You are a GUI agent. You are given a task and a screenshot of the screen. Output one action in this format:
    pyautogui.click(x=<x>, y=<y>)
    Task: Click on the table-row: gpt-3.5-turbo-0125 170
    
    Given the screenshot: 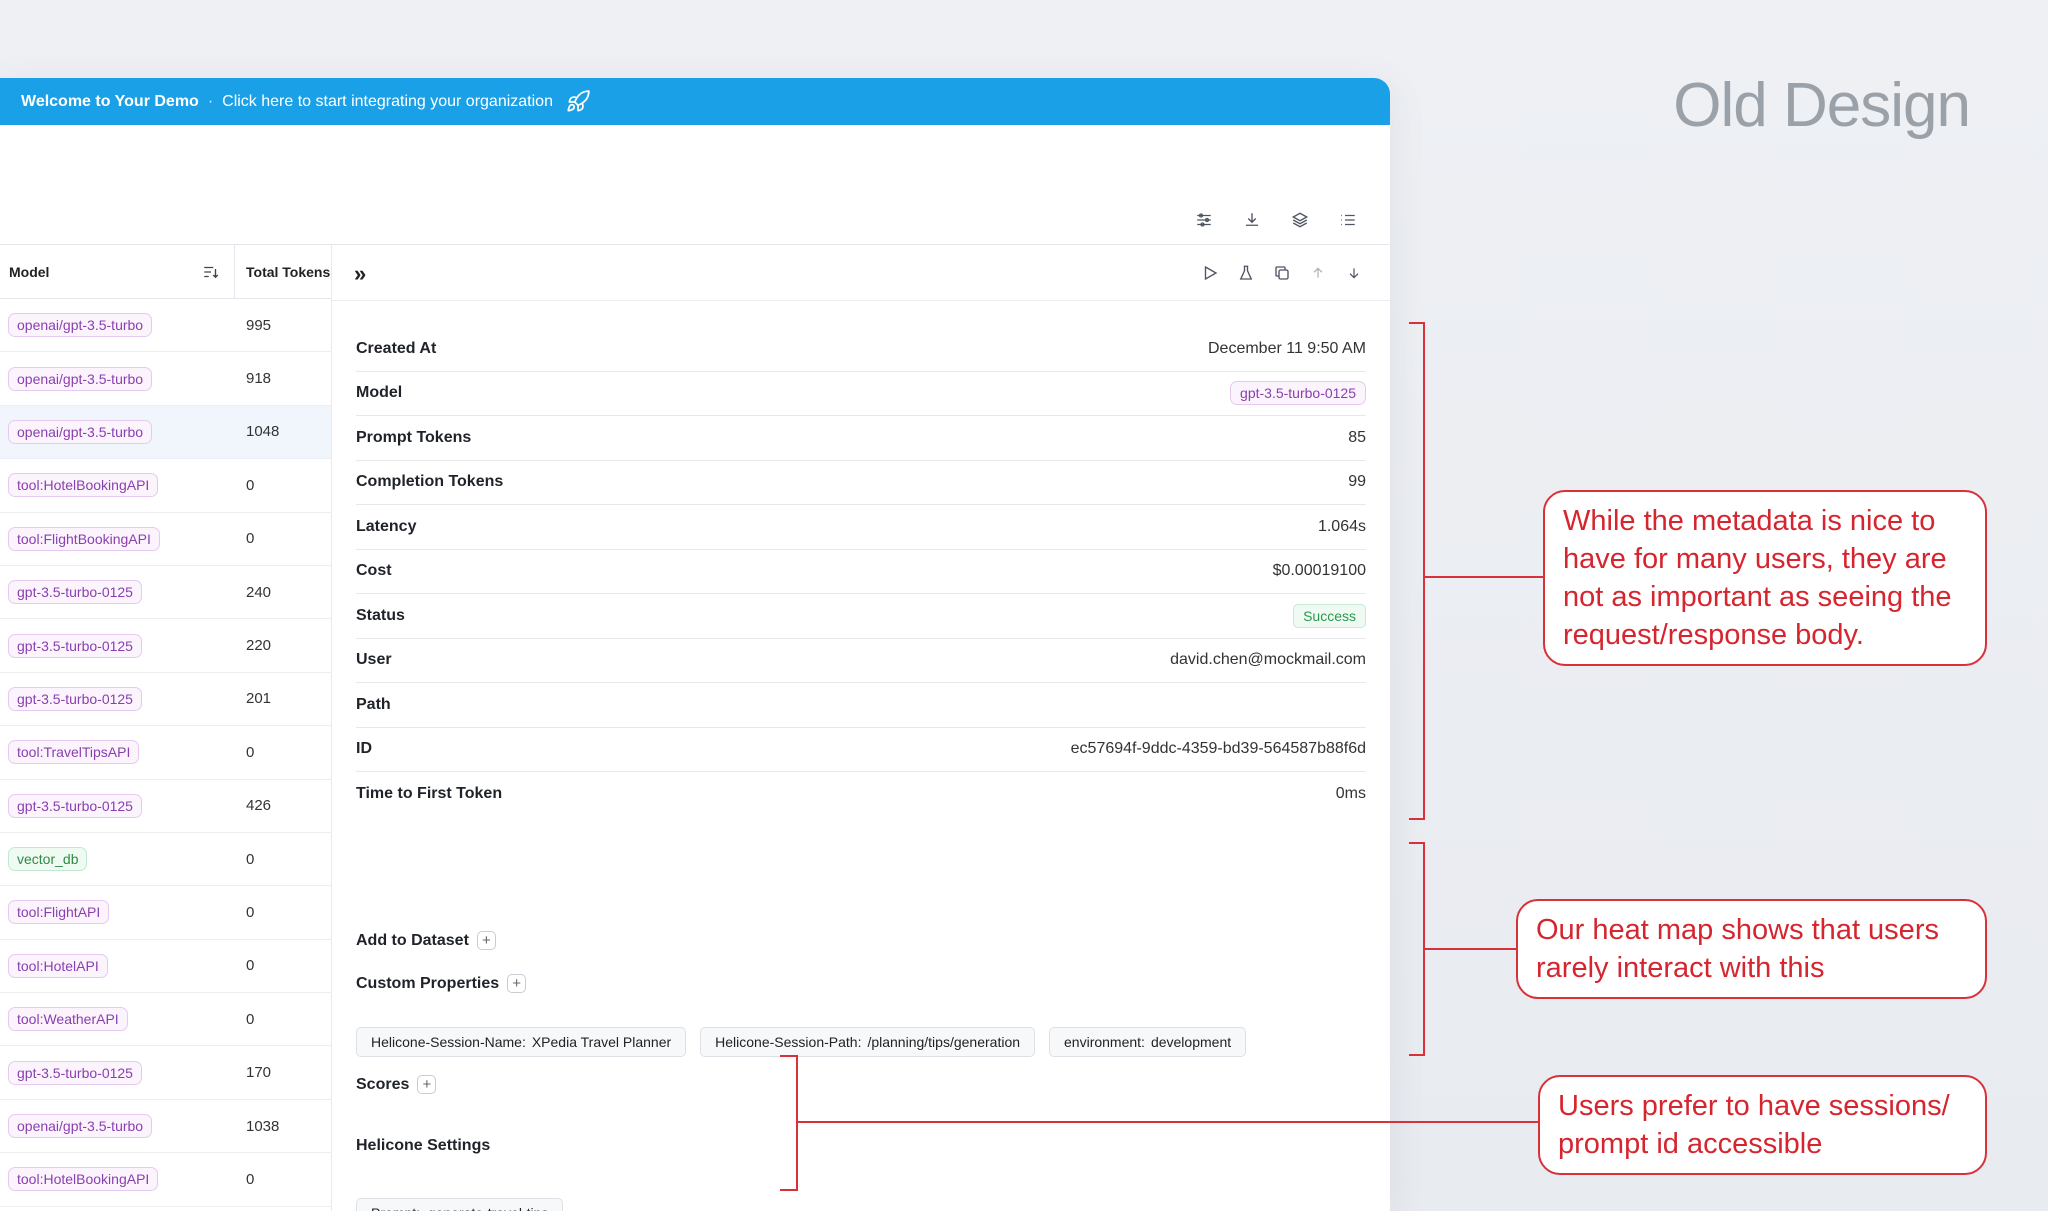 What is the action you would take?
    pyautogui.click(x=165, y=1073)
    